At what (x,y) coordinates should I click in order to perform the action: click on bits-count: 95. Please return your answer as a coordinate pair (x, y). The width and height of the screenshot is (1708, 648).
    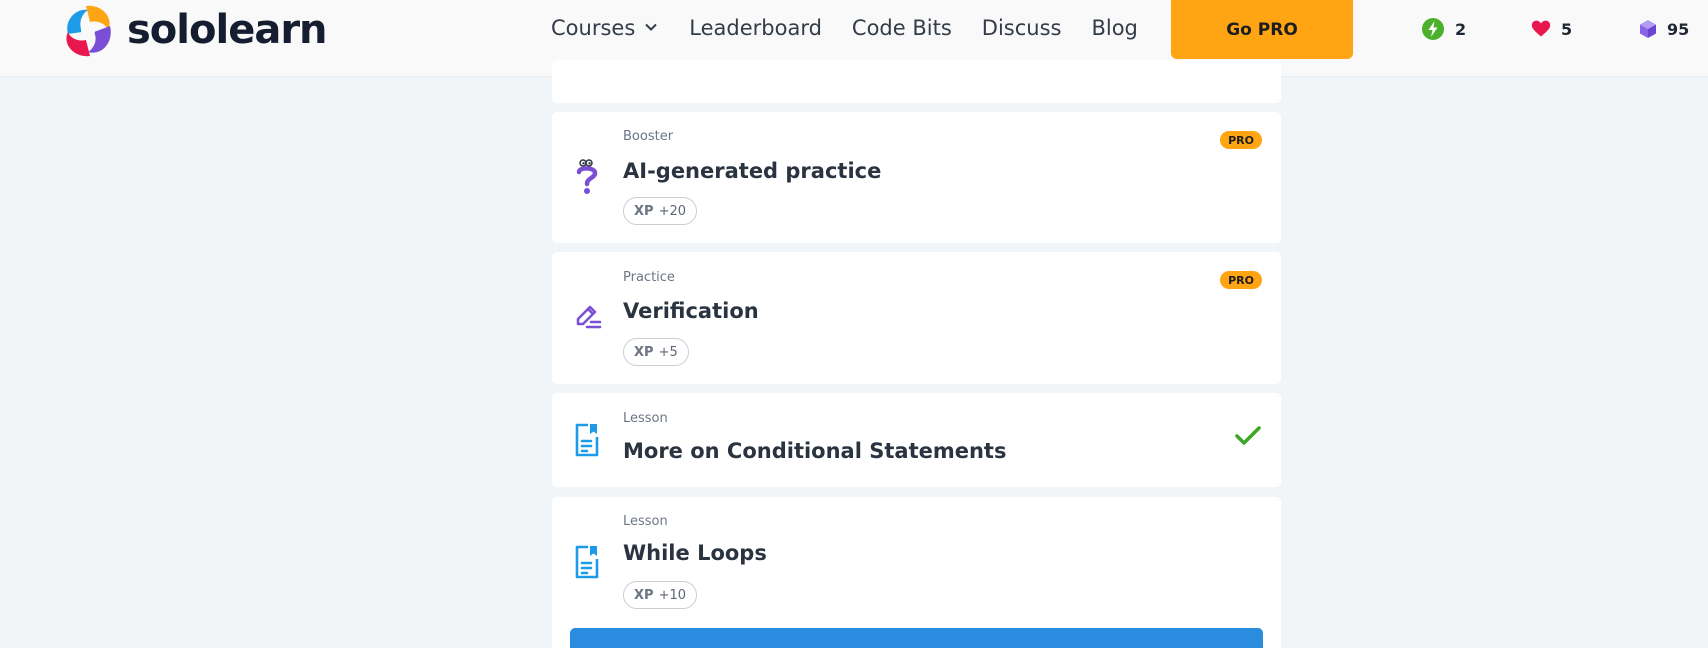
    Looking at the image, I should click on (1678, 29).